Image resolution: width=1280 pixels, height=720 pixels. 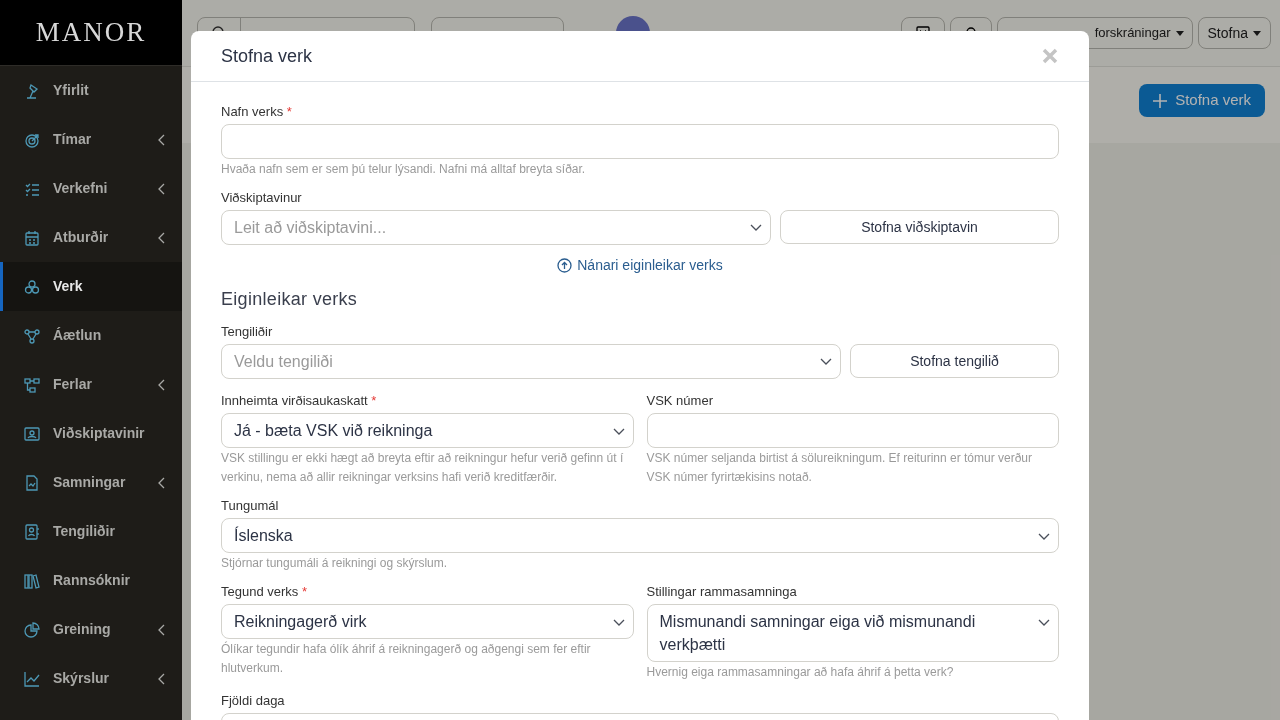 What do you see at coordinates (852, 633) in the screenshot?
I see `select-field: Mismunandi samningar eiga við mismunandi verkþætti` at bounding box center [852, 633].